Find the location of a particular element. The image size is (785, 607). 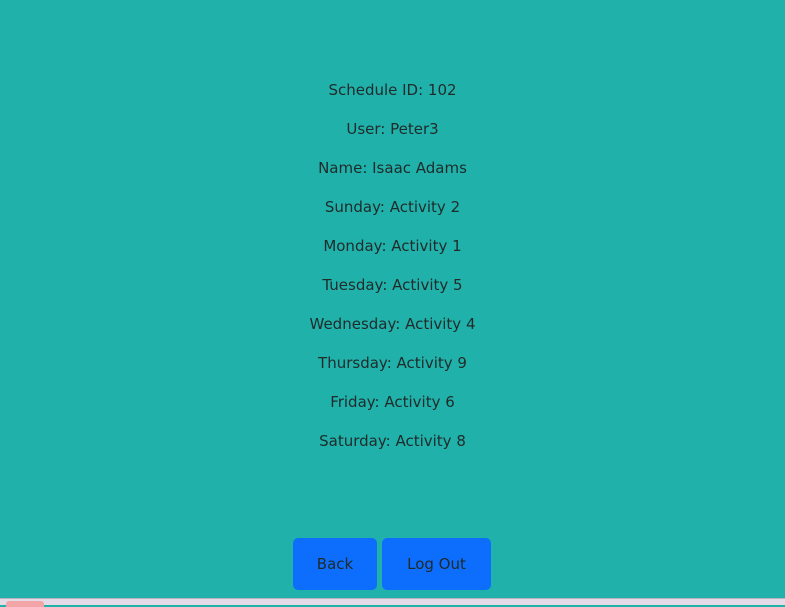

log-out-button: Log Out is located at coordinates (436, 564).